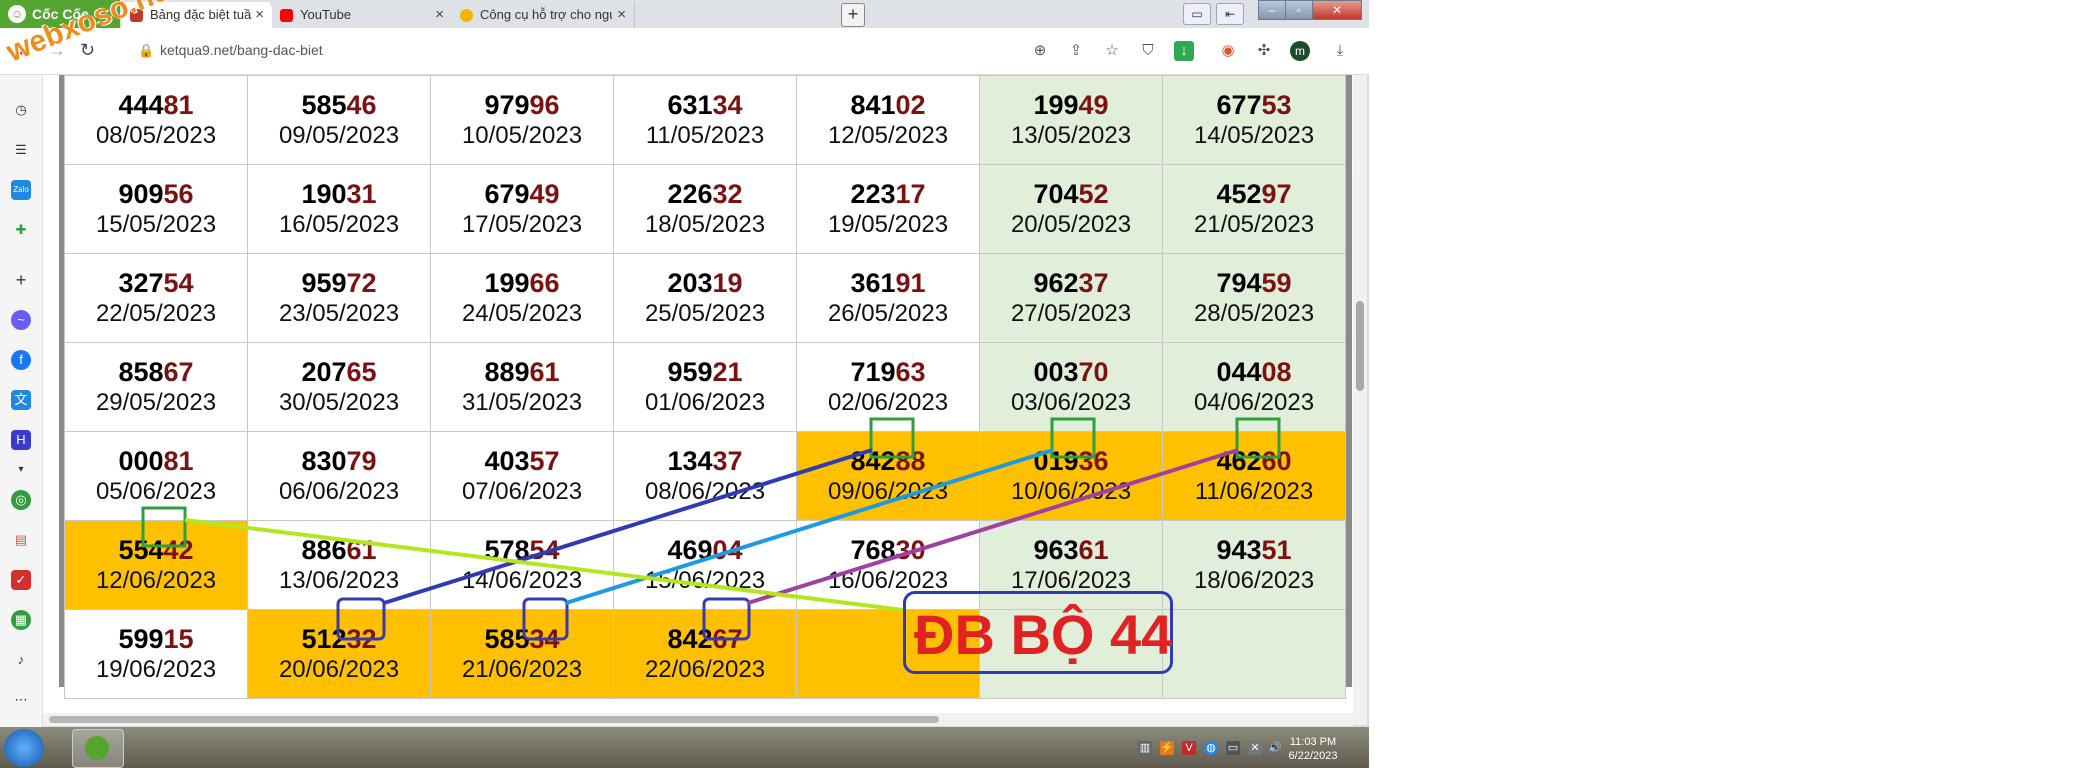 The image size is (2074, 768). What do you see at coordinates (21, 360) in the screenshot?
I see `facebook-icon: f` at bounding box center [21, 360].